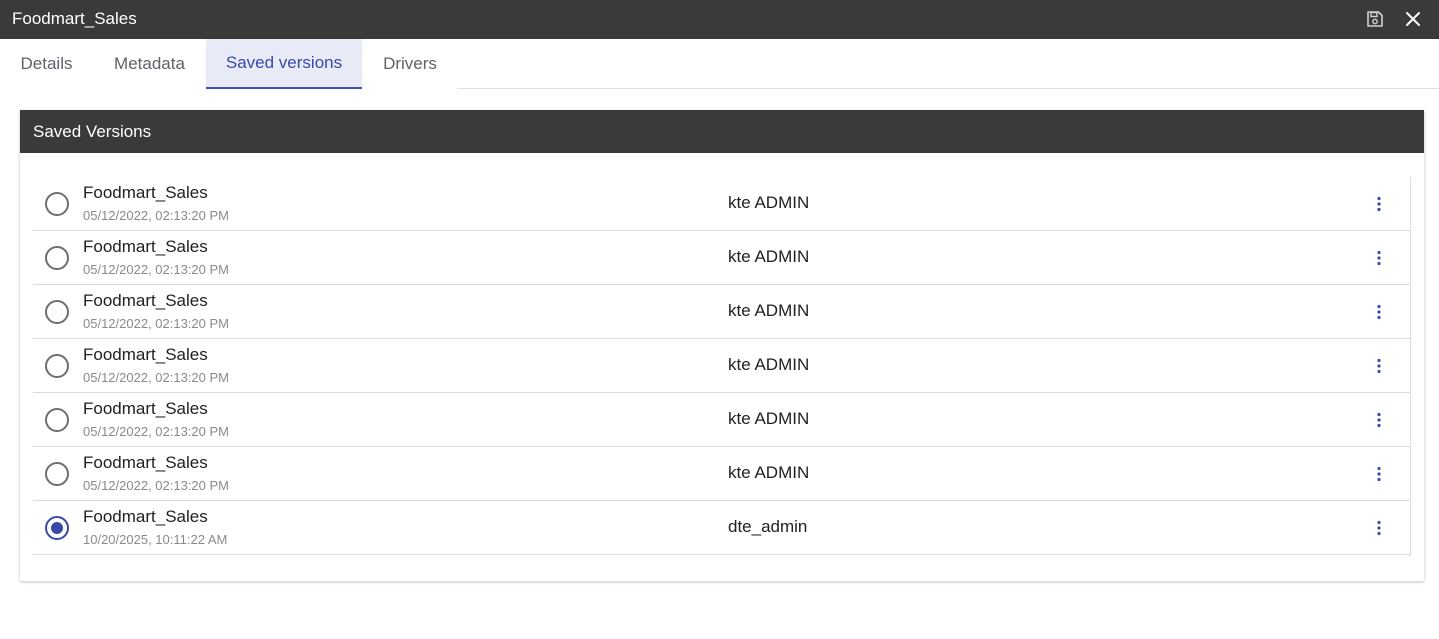 The height and width of the screenshot is (639, 1439). I want to click on close-icon, so click(1413, 19).